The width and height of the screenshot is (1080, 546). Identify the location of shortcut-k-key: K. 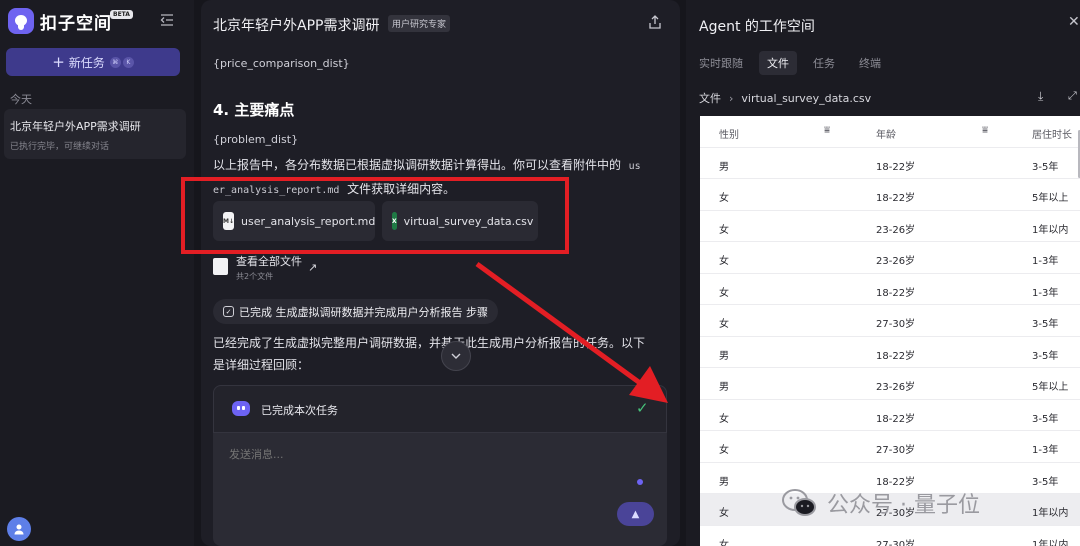
(128, 62).